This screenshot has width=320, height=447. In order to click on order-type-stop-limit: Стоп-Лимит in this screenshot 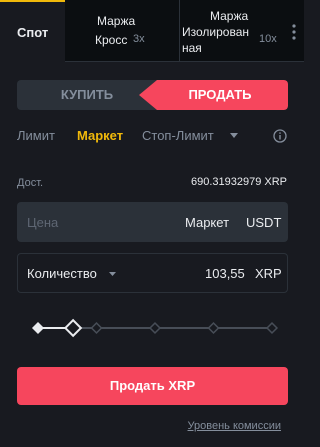, I will do `click(178, 135)`.